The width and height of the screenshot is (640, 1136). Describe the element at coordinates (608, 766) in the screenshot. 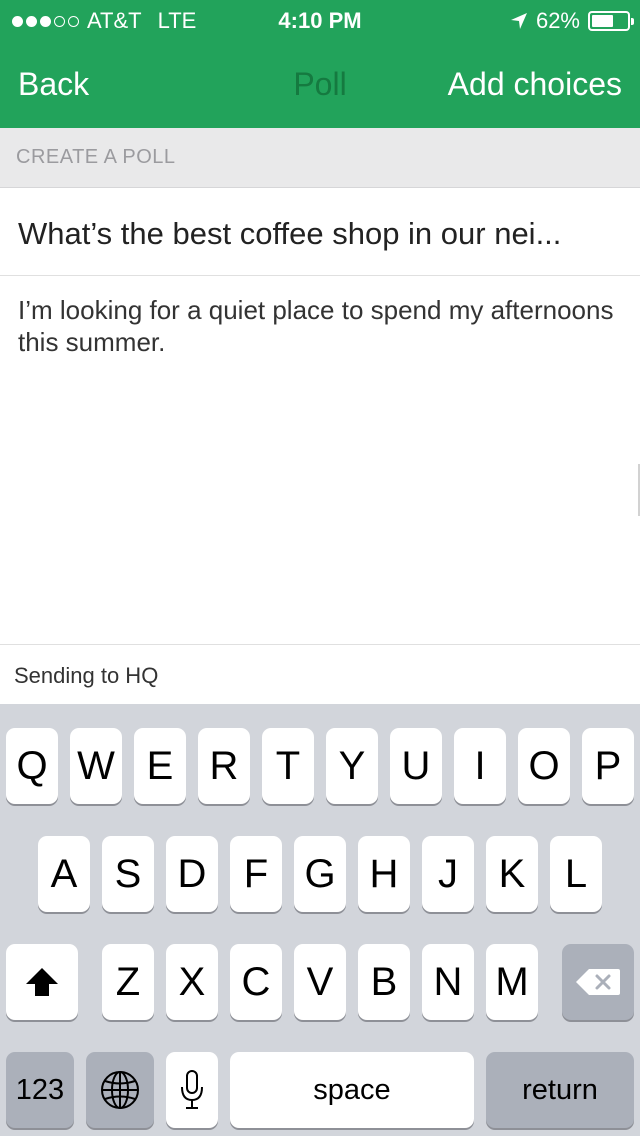

I see `key-p: P` at that location.